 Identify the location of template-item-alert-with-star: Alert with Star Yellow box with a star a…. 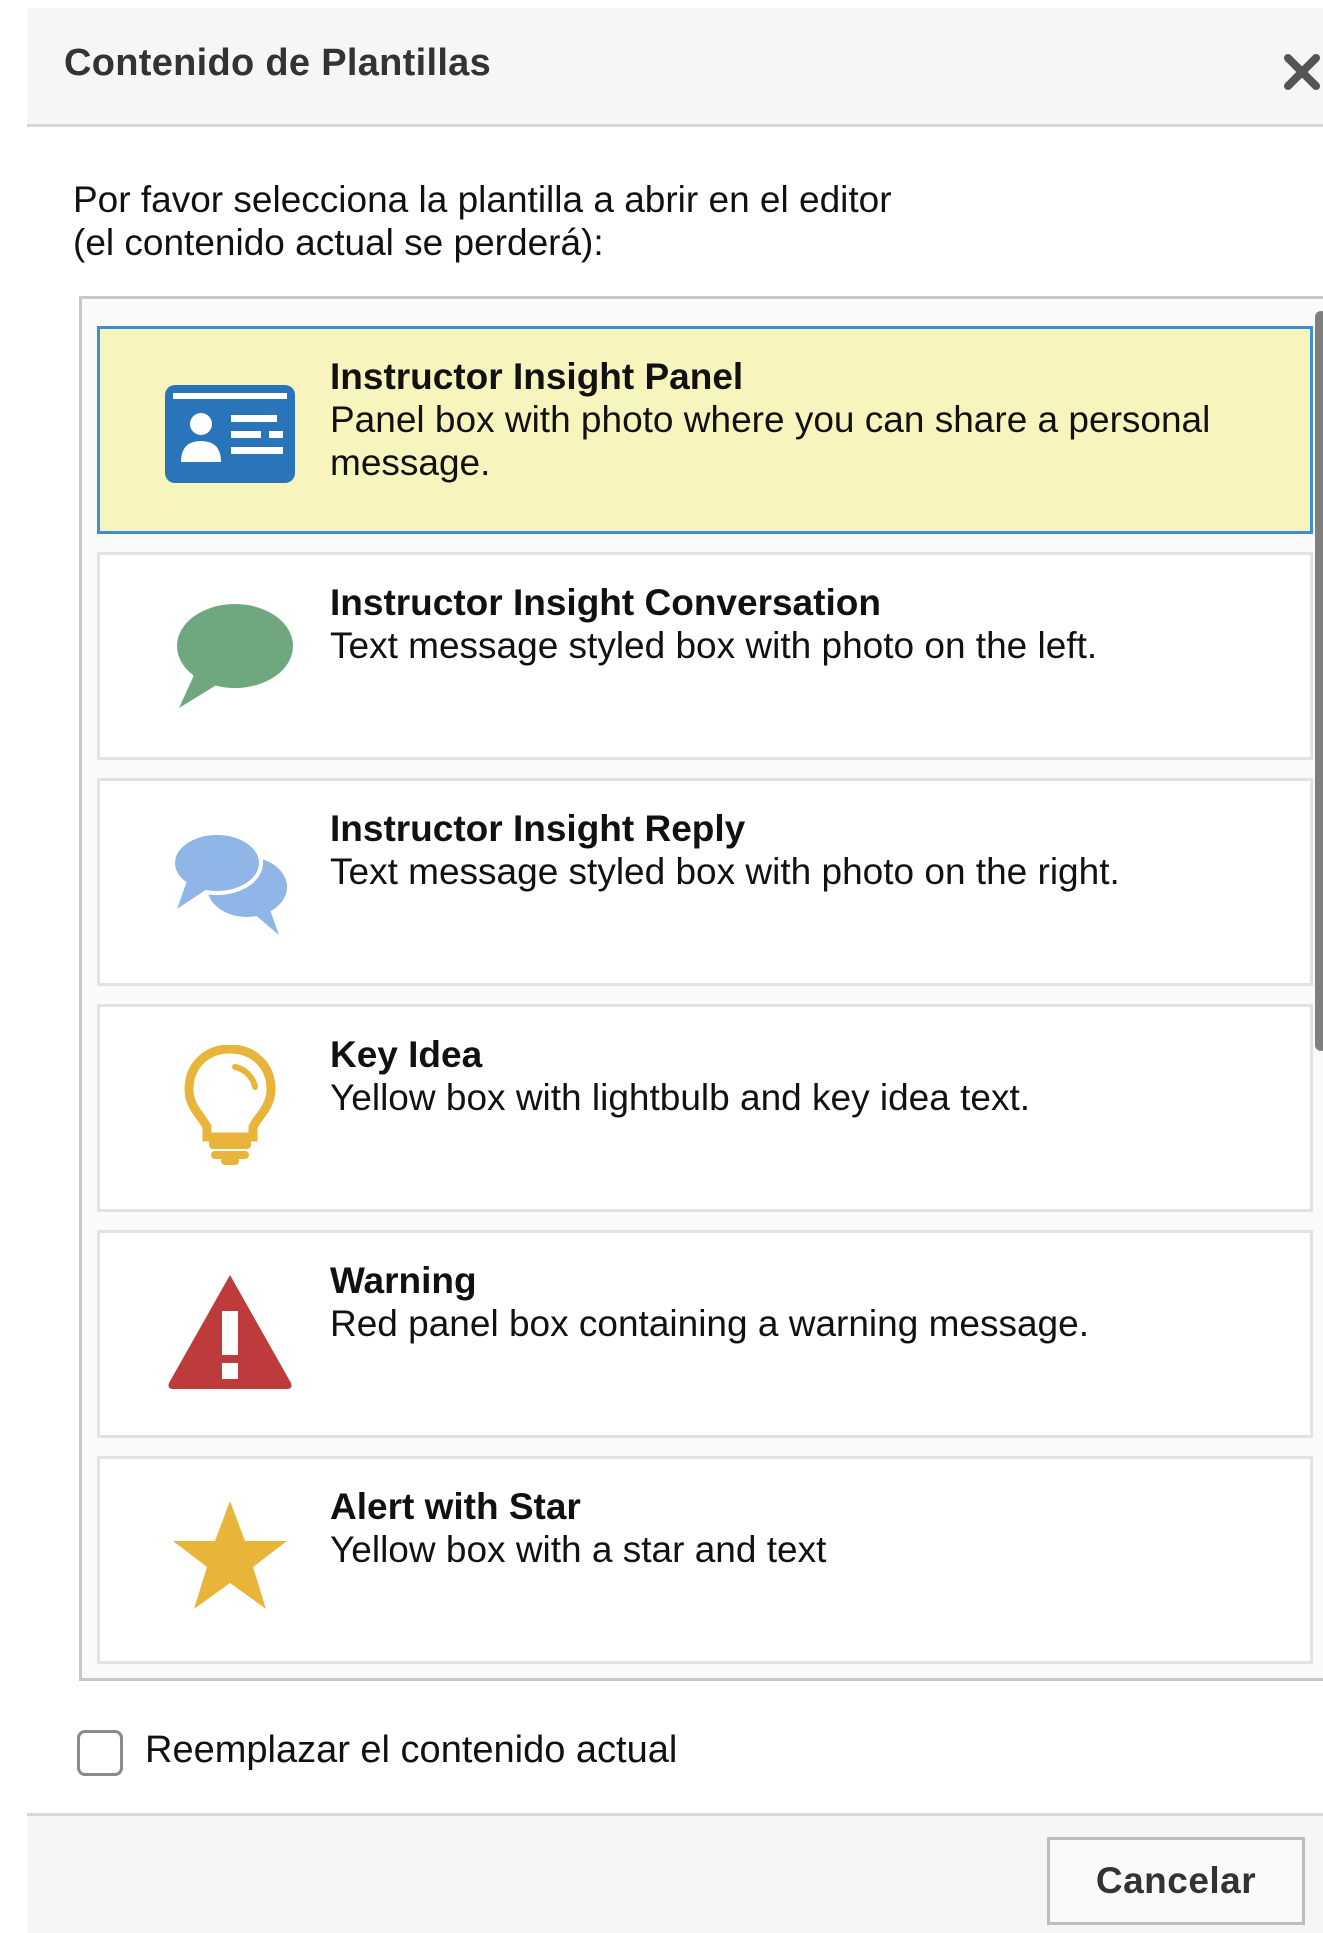
(705, 1560).